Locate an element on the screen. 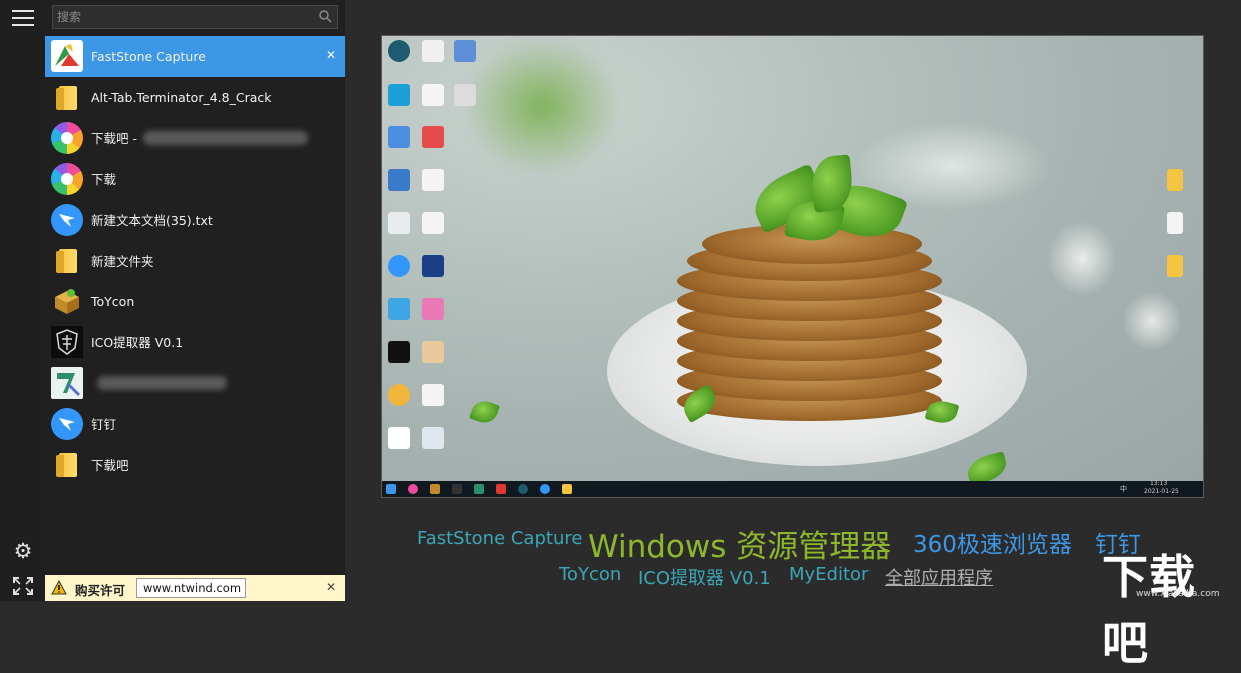  app-link-ico-extractor: ICO提取器 V0.1 is located at coordinates (704, 577).